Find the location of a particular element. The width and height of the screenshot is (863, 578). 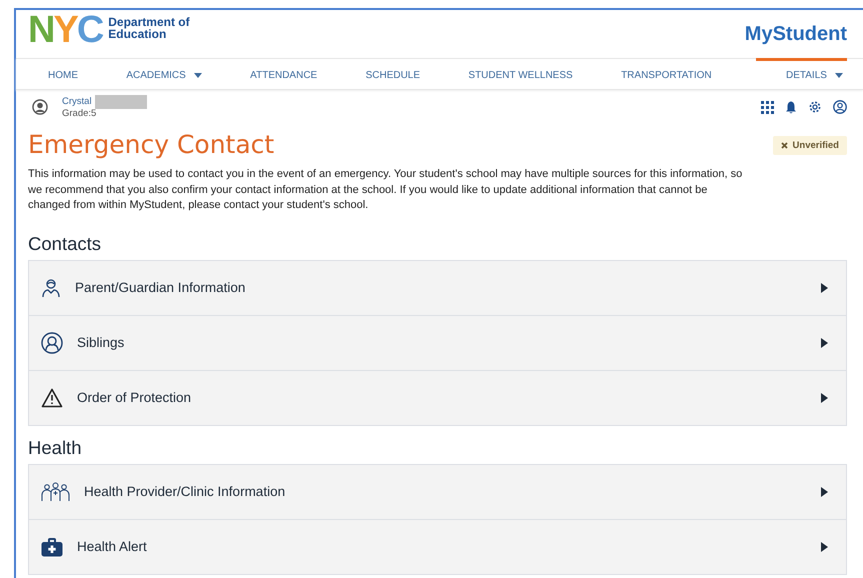

nav-tab: SCHEDULE is located at coordinates (393, 73).